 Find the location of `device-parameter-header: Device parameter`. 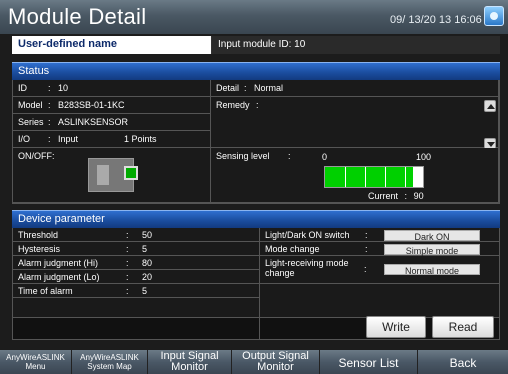

device-parameter-header: Device parameter is located at coordinates (256, 219).